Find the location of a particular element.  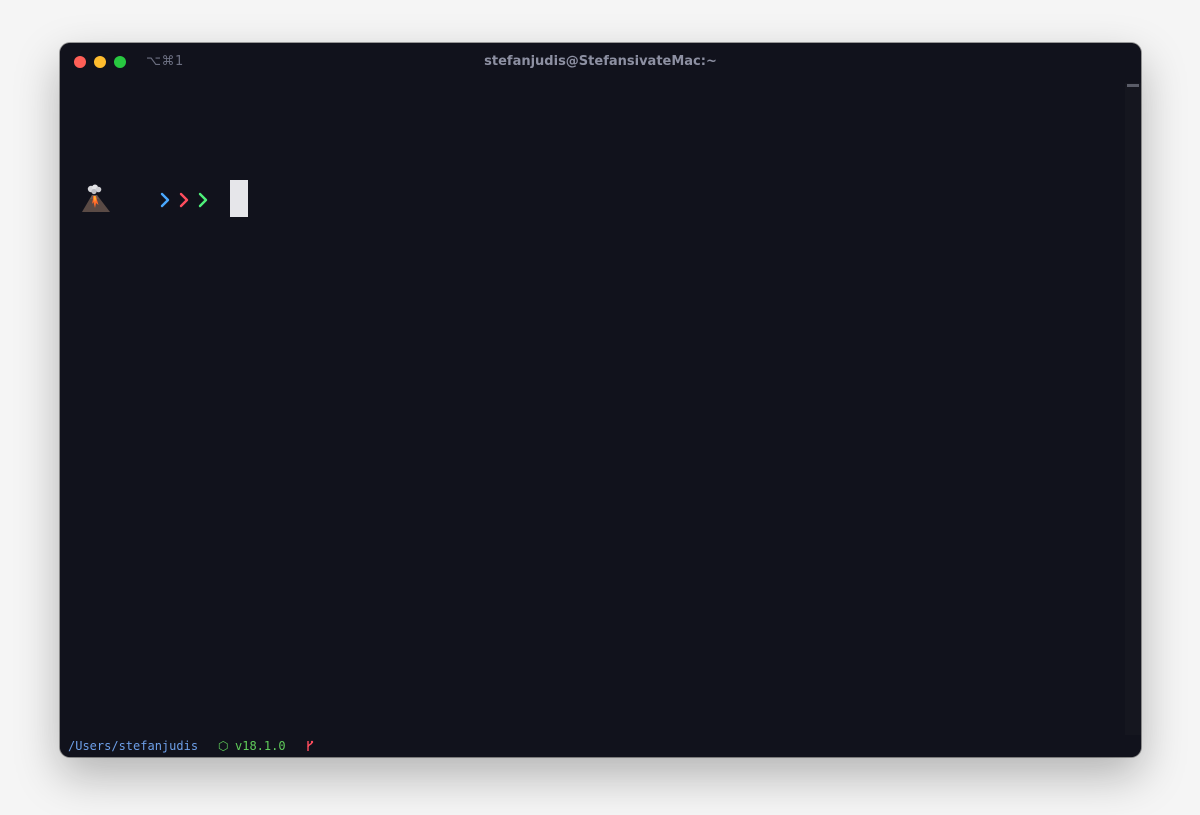

scrollbar-thumb is located at coordinates (1133, 85).